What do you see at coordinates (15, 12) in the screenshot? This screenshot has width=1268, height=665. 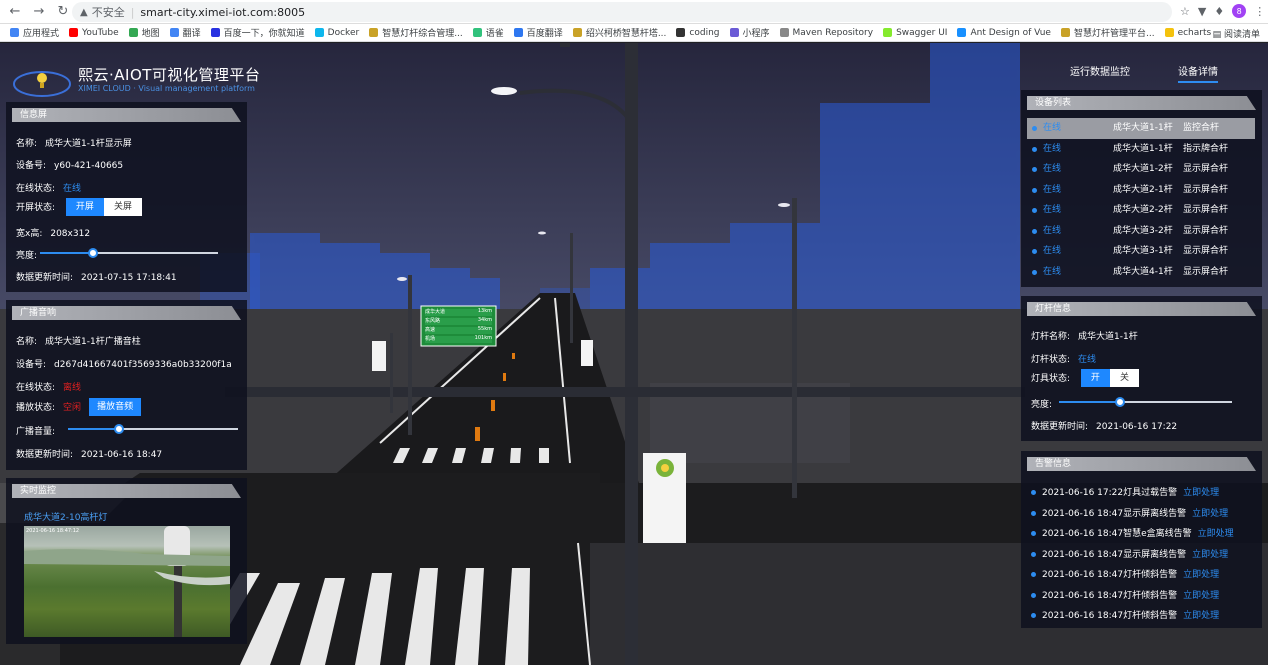 I see `back-icon: ←` at bounding box center [15, 12].